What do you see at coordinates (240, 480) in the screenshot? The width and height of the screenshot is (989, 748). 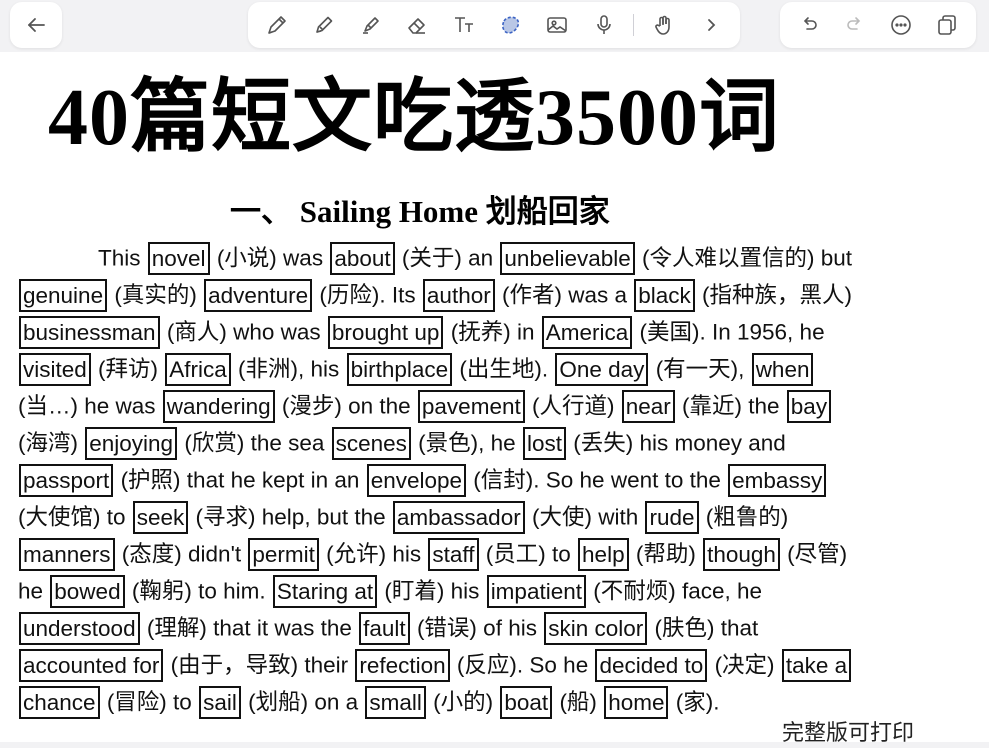 I see `text-segment: (护照) that he kept in an` at bounding box center [240, 480].